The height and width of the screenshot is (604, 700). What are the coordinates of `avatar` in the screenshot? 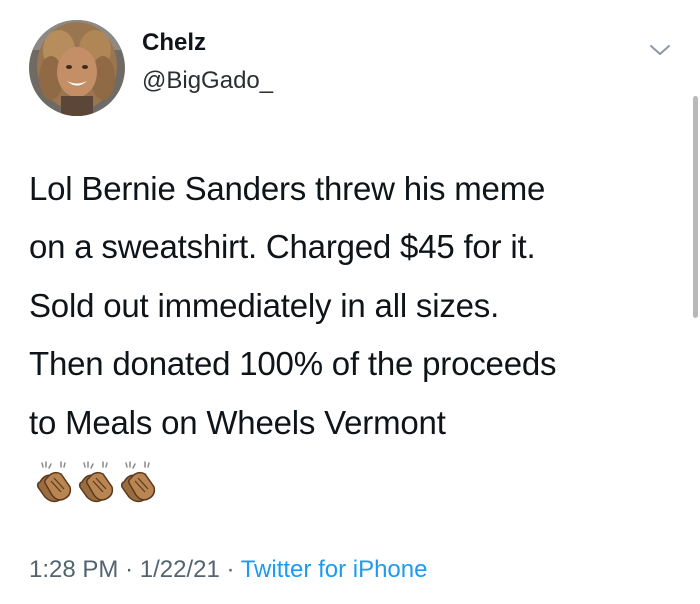 It's located at (77, 68).